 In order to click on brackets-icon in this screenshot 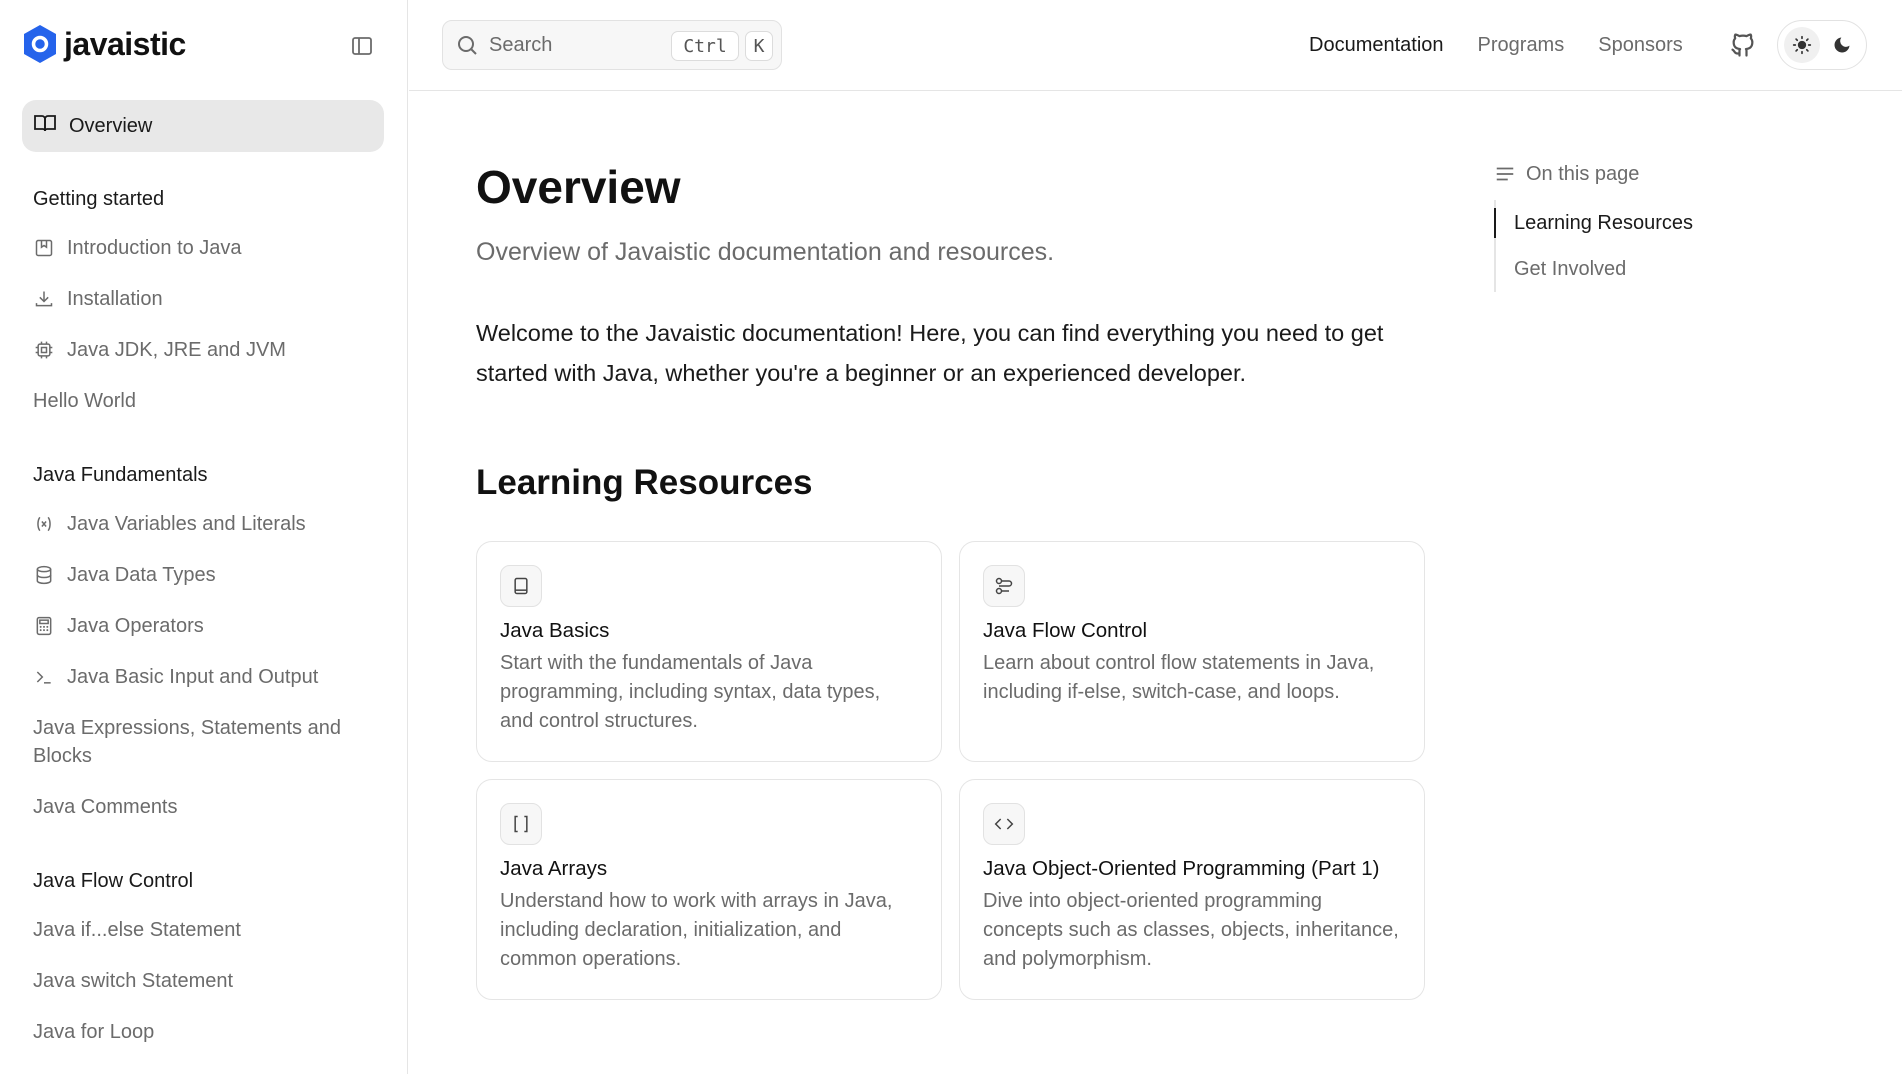, I will do `click(521, 824)`.